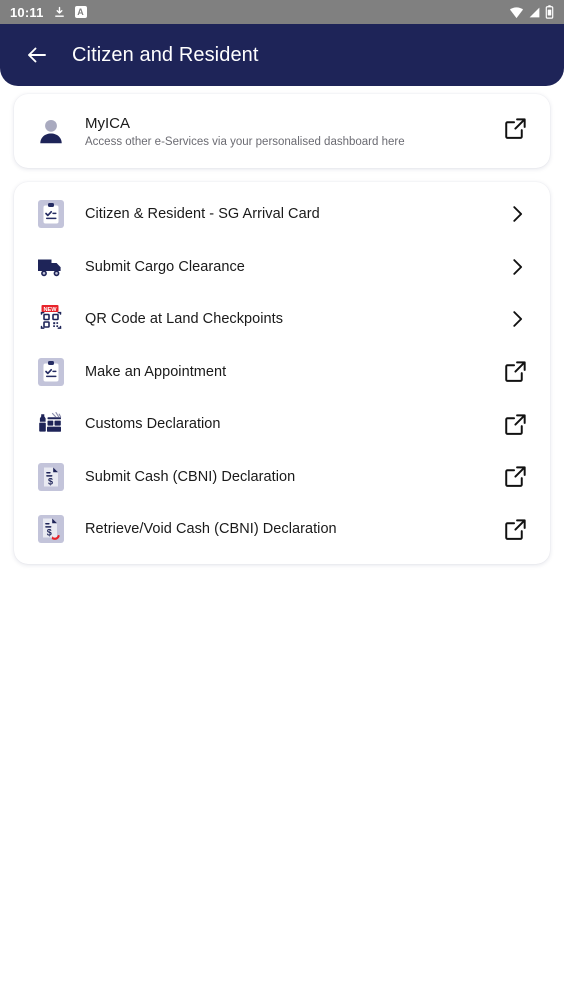 The image size is (564, 1004). I want to click on new-badge-text: NEW, so click(50, 310).